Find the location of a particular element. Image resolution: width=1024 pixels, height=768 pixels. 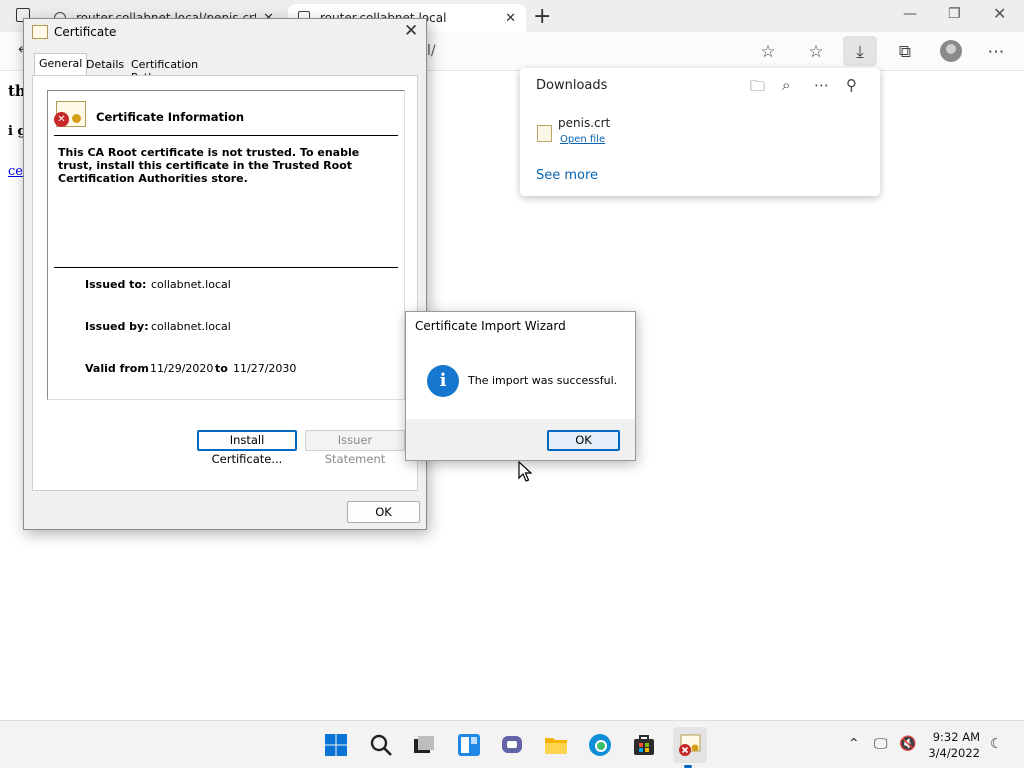

certificate-taskbar-icon is located at coordinates (690, 745).